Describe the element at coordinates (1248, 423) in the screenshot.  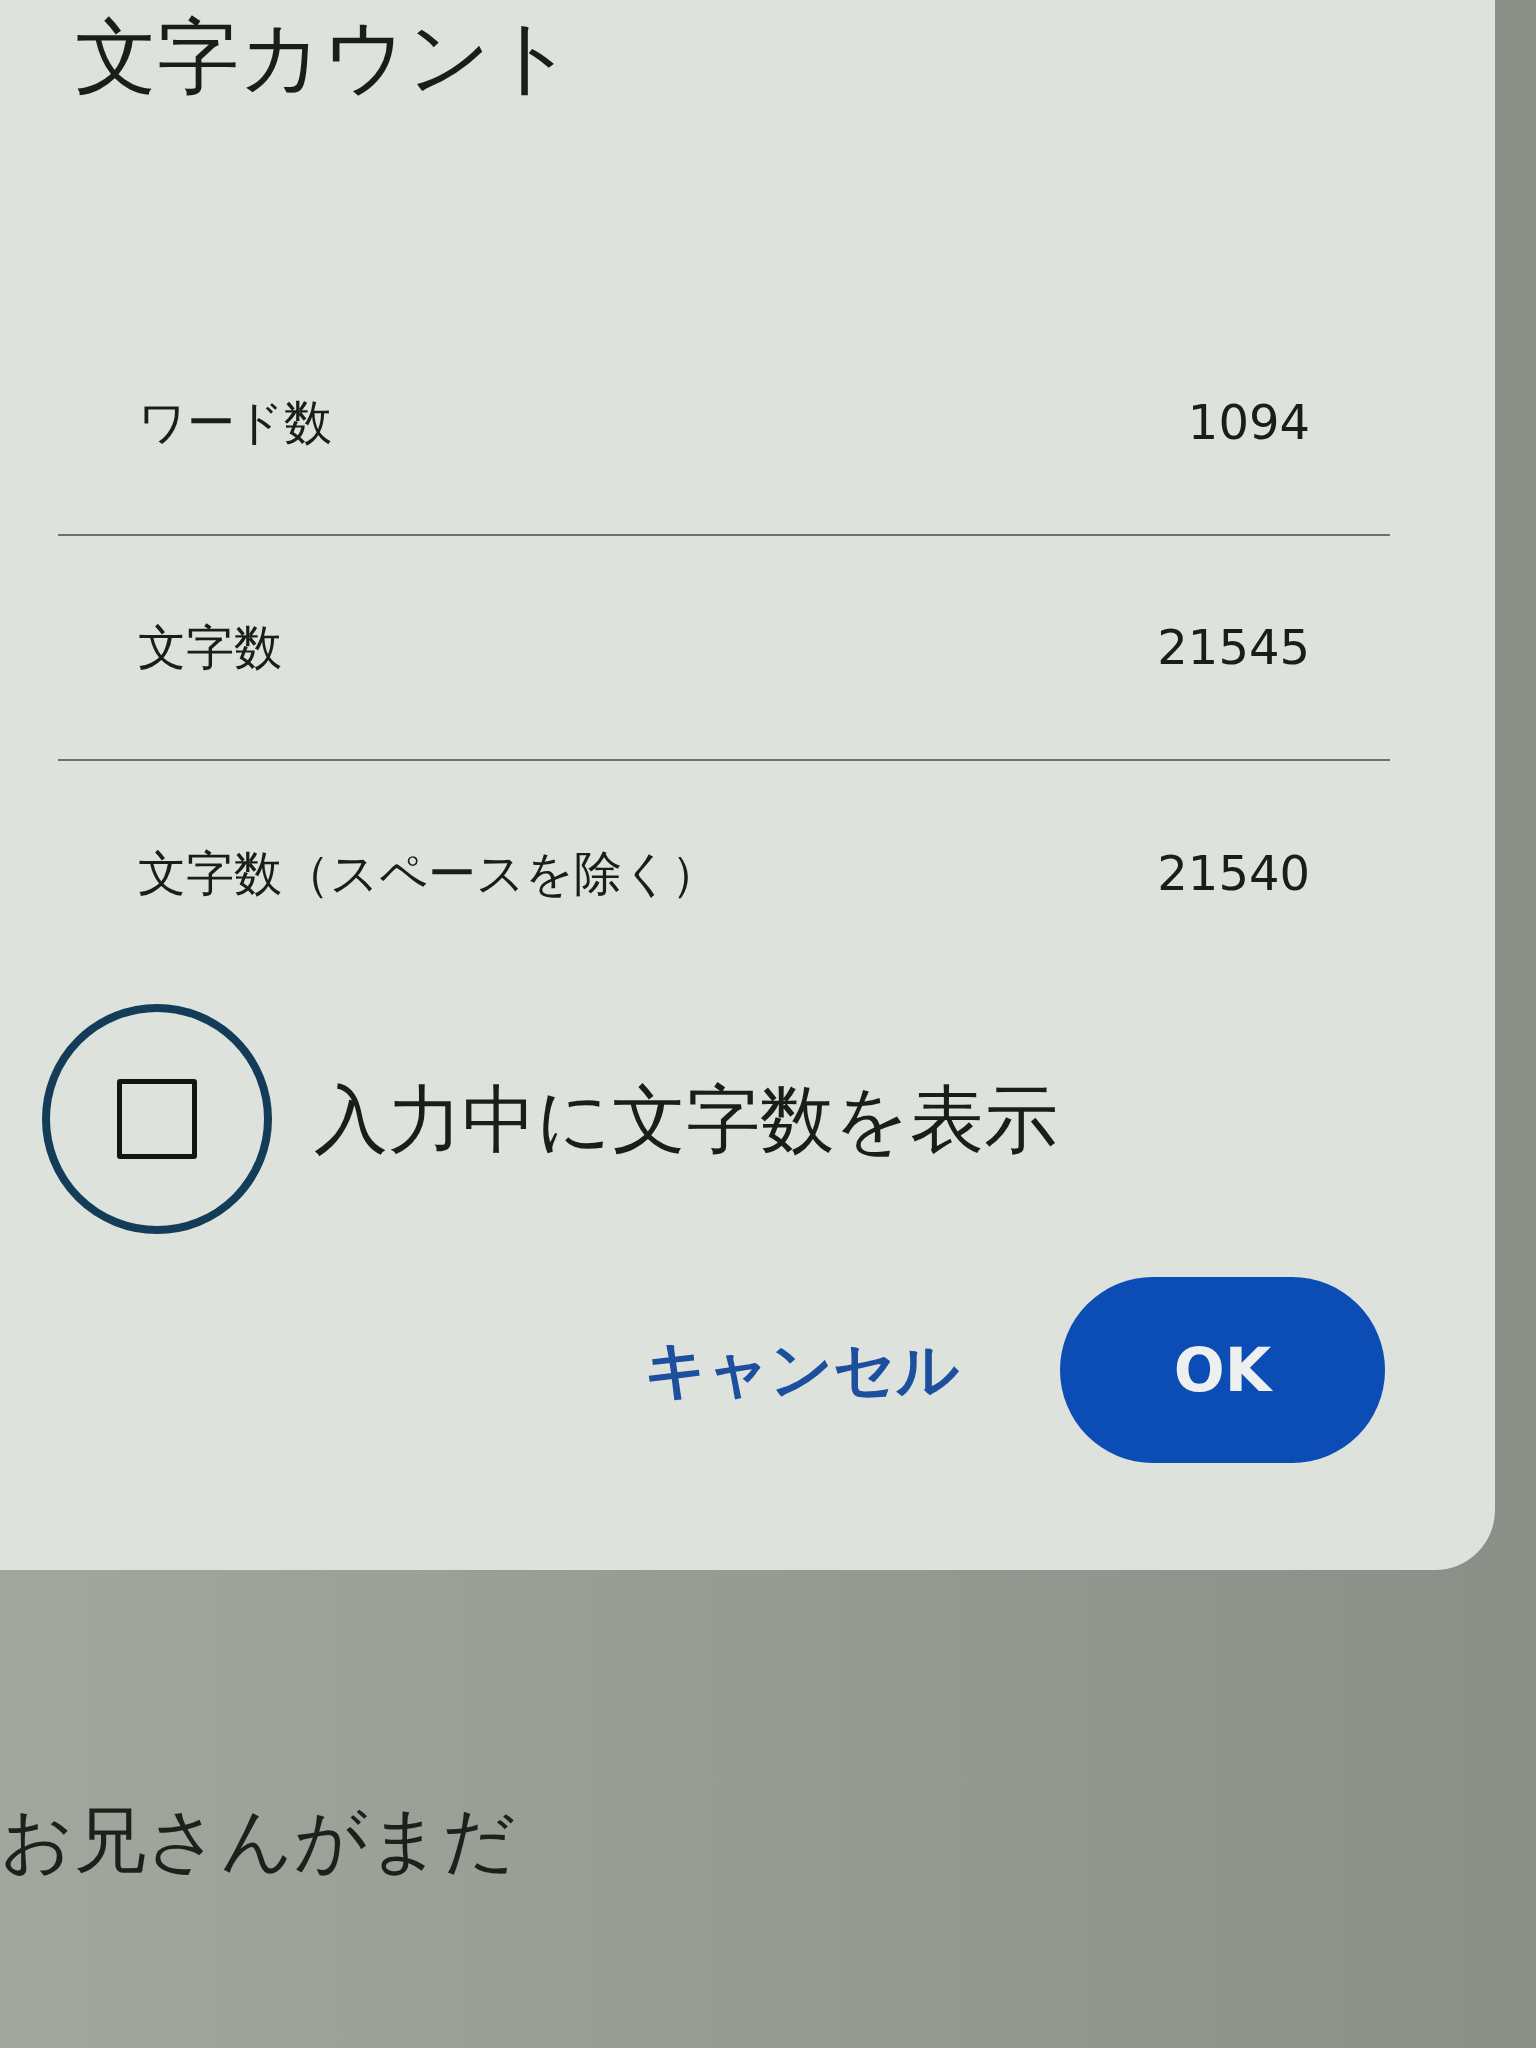
I see `stat-value: 1094` at that location.